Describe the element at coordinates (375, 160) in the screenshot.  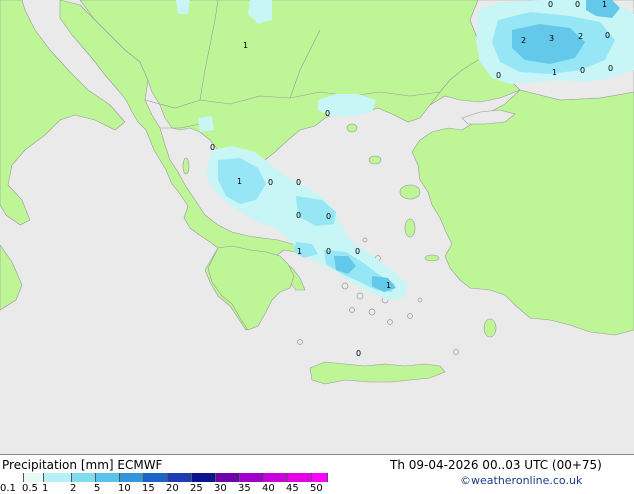
I see `land-lemnos` at that location.